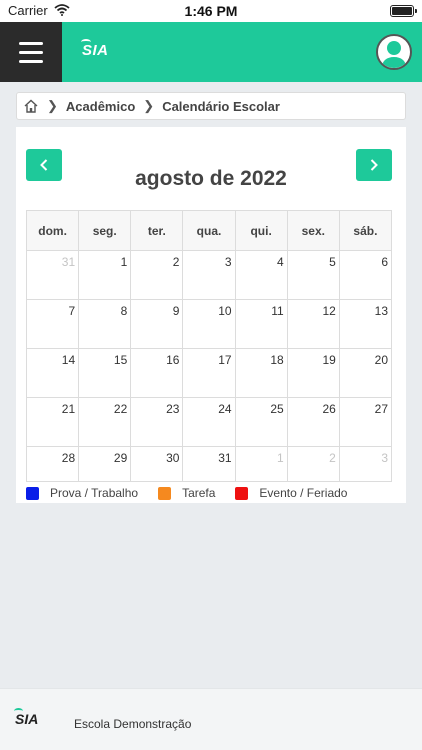 Image resolution: width=422 pixels, height=750 pixels. I want to click on calendar-week-row: 28 29 30 31 1 2 3, so click(209, 464).